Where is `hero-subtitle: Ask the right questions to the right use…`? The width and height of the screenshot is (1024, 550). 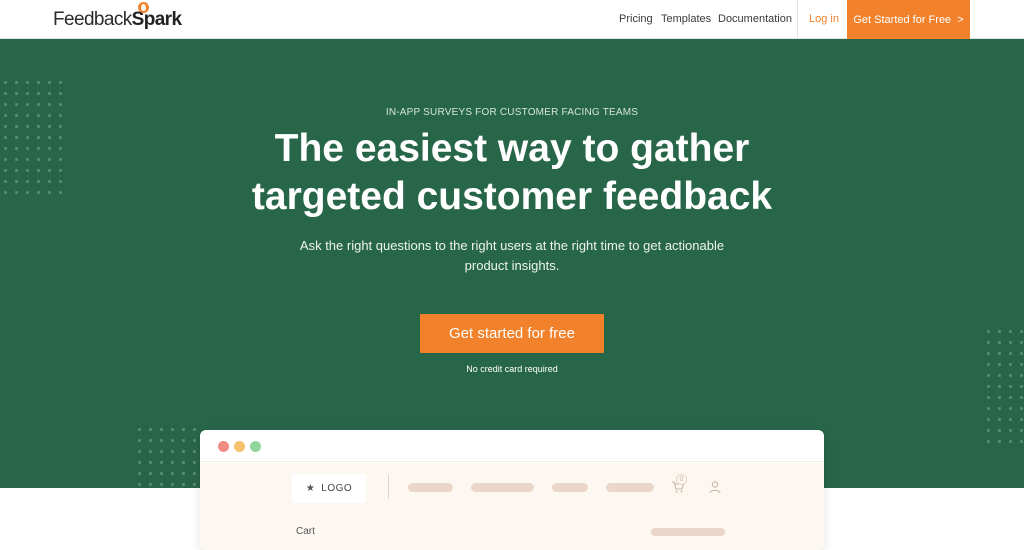 hero-subtitle: Ask the right questions to the right use… is located at coordinates (512, 256).